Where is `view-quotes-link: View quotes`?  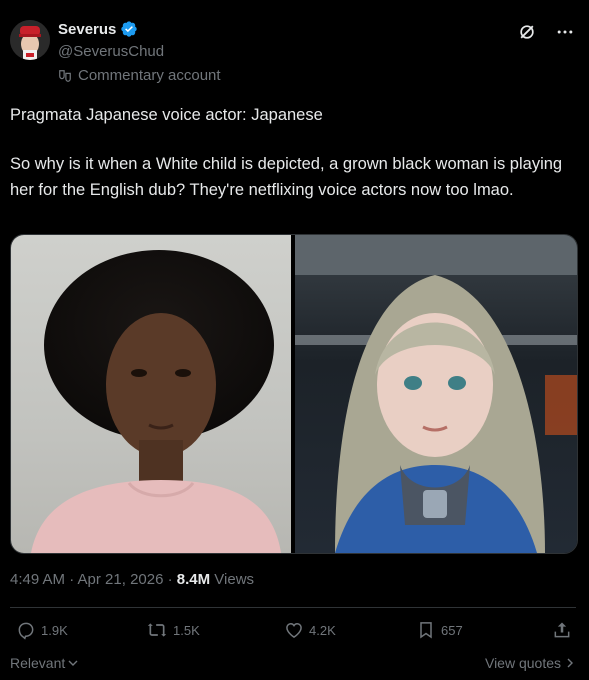 view-quotes-link: View quotes is located at coordinates (530, 663).